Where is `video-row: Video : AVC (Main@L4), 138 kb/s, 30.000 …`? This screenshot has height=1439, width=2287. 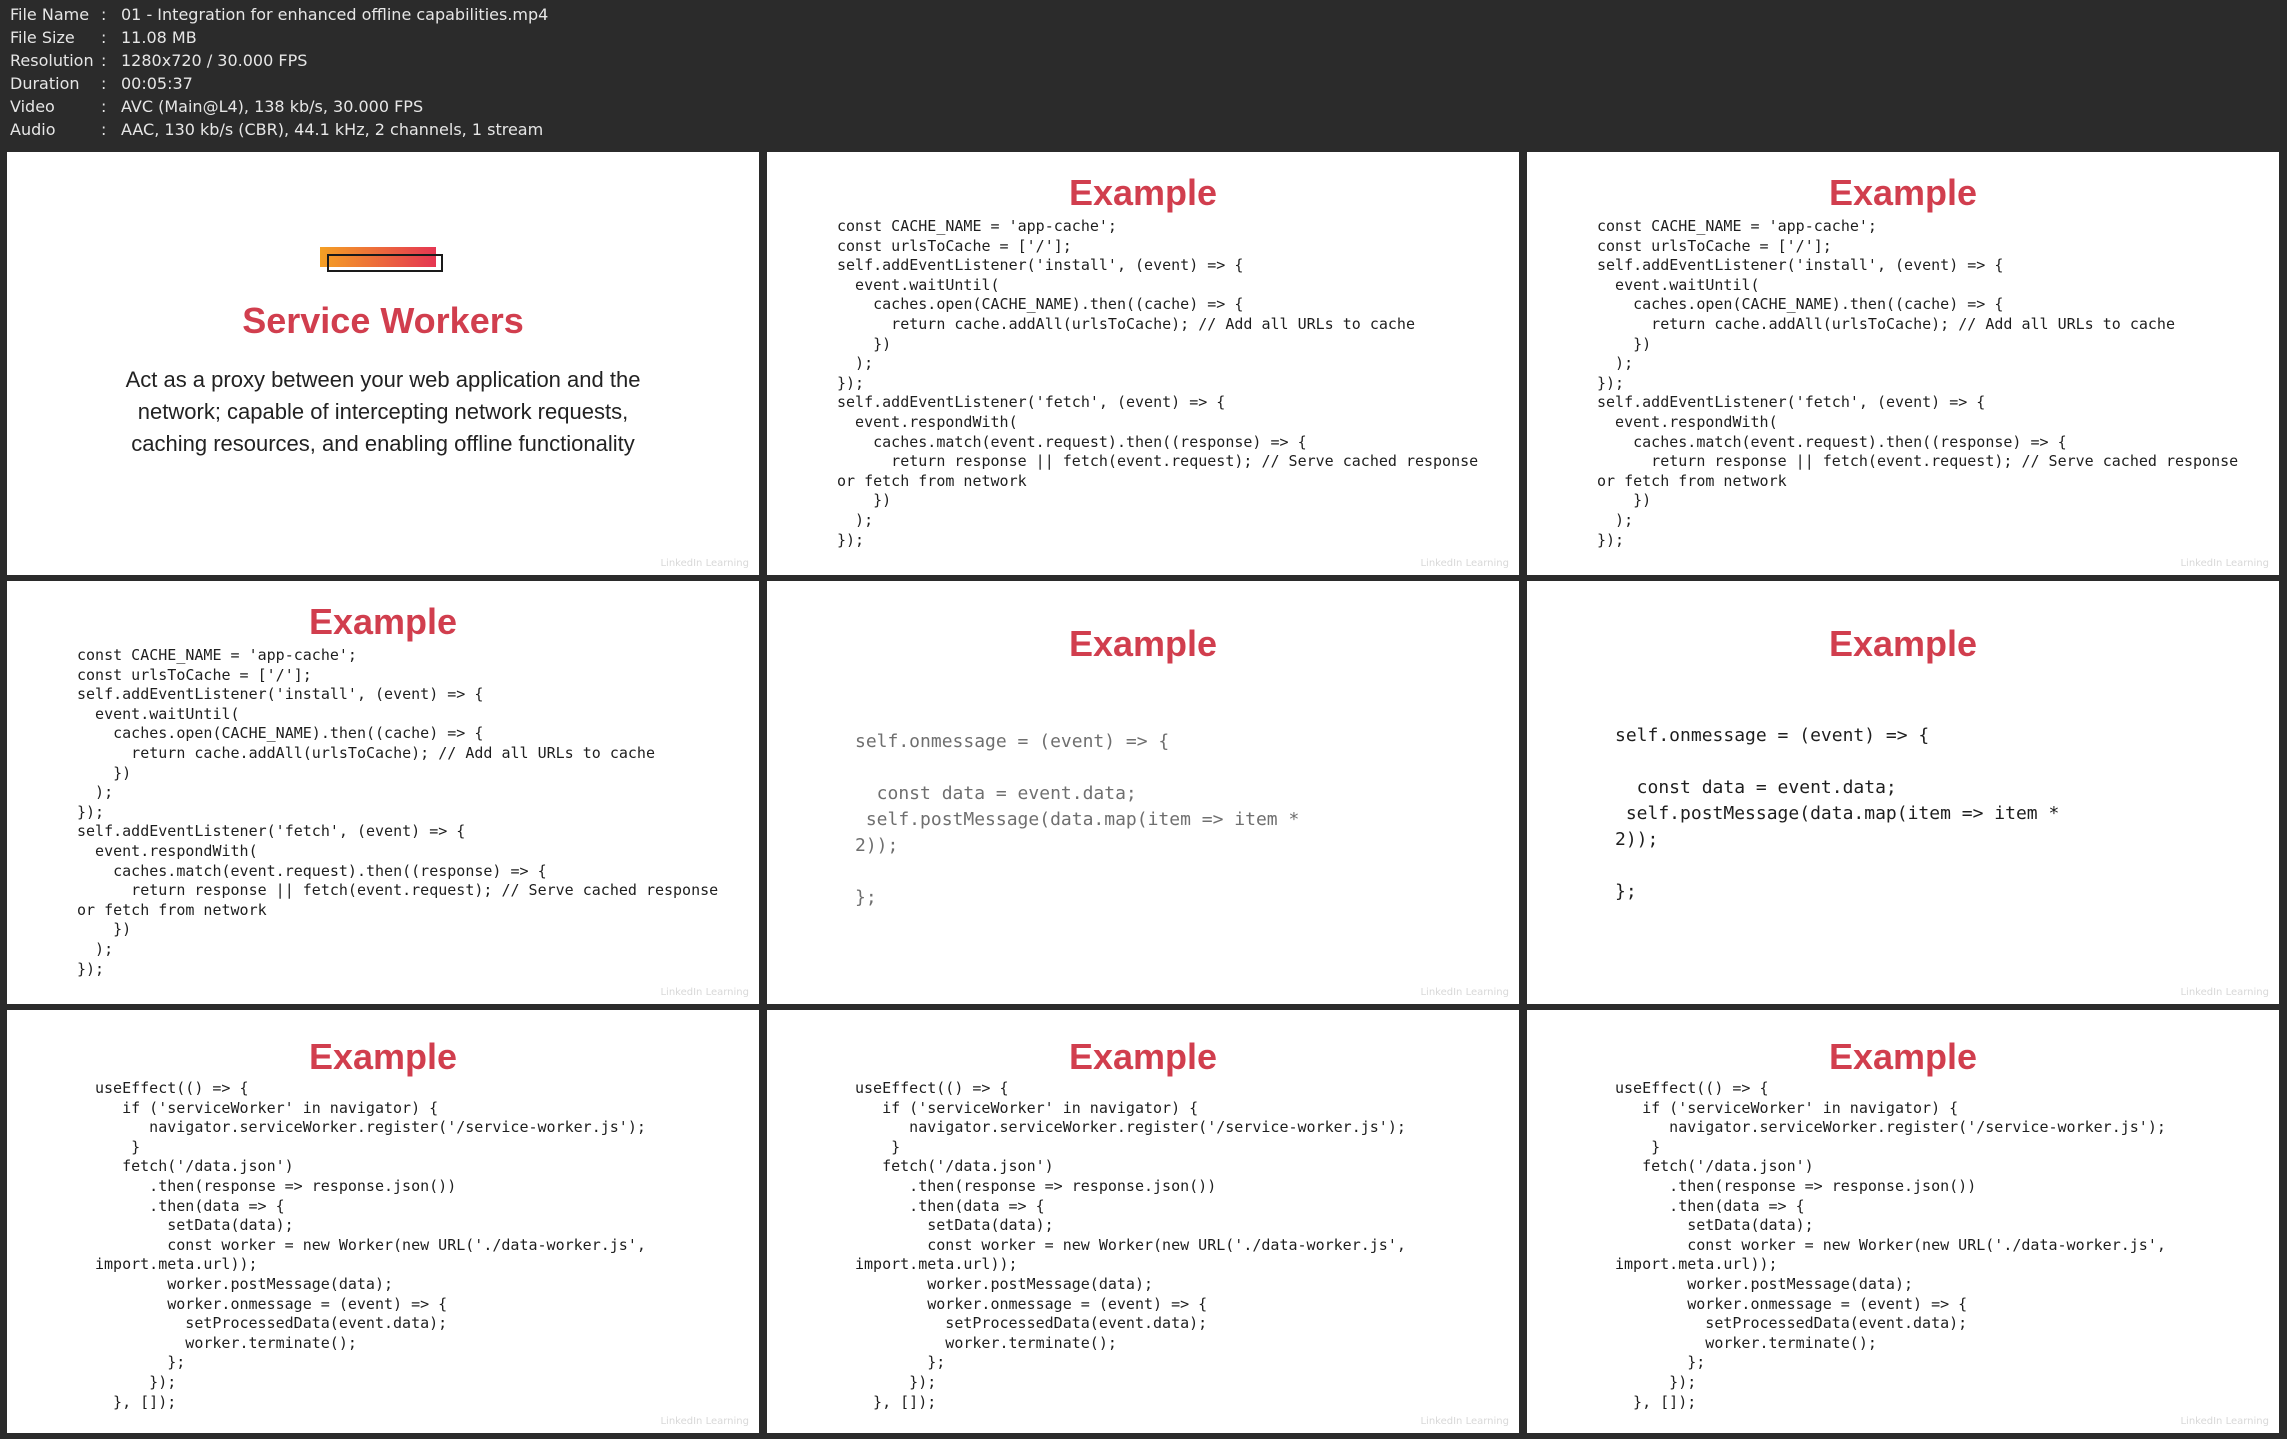
video-row: Video : AVC (Main@L4), 138 kb/s, 30.000 … is located at coordinates (216, 106).